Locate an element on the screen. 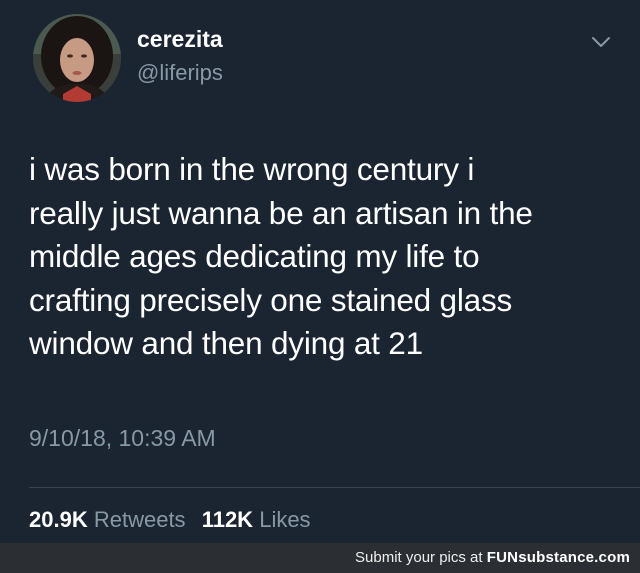 The width and height of the screenshot is (640, 573). logo-fun: FUN is located at coordinates (502, 557).